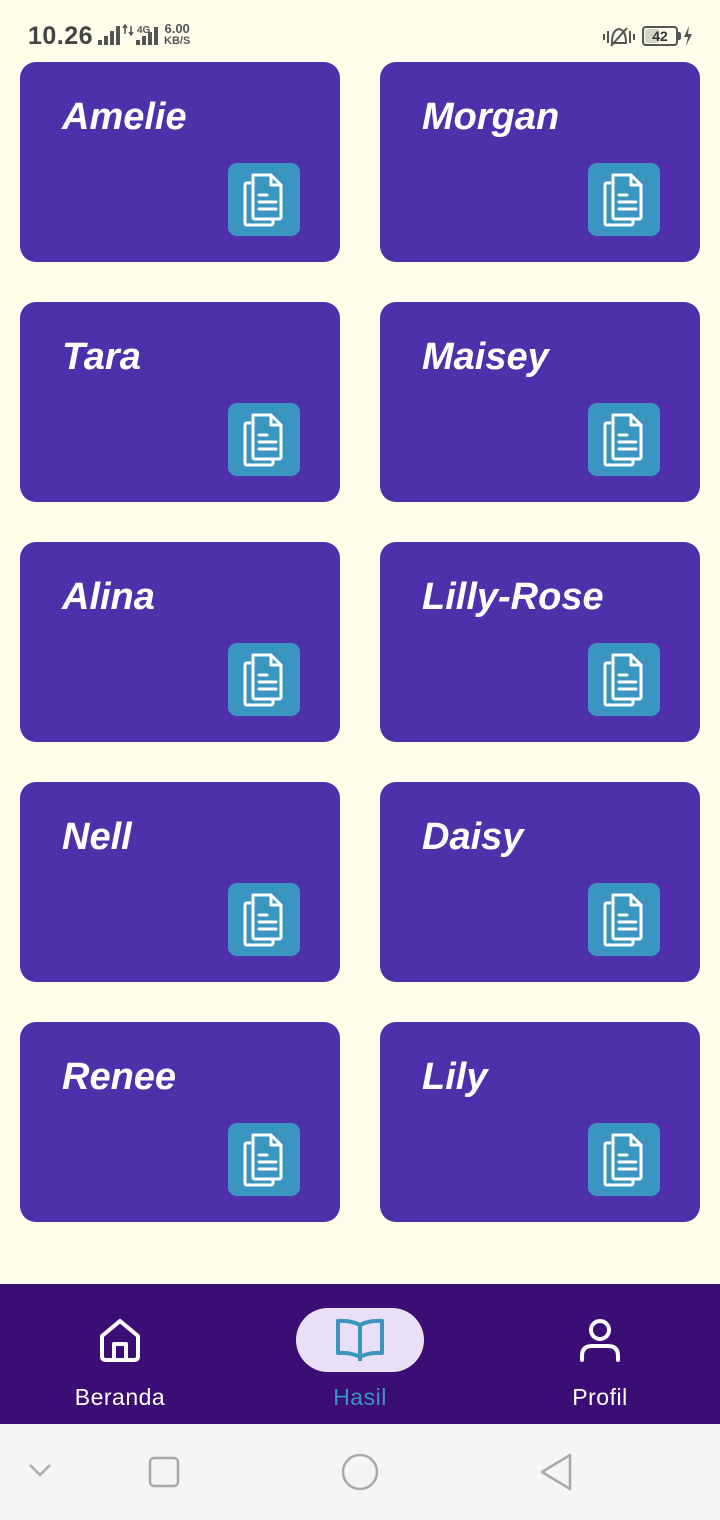 The width and height of the screenshot is (720, 1520). I want to click on charging-icon, so click(688, 36).